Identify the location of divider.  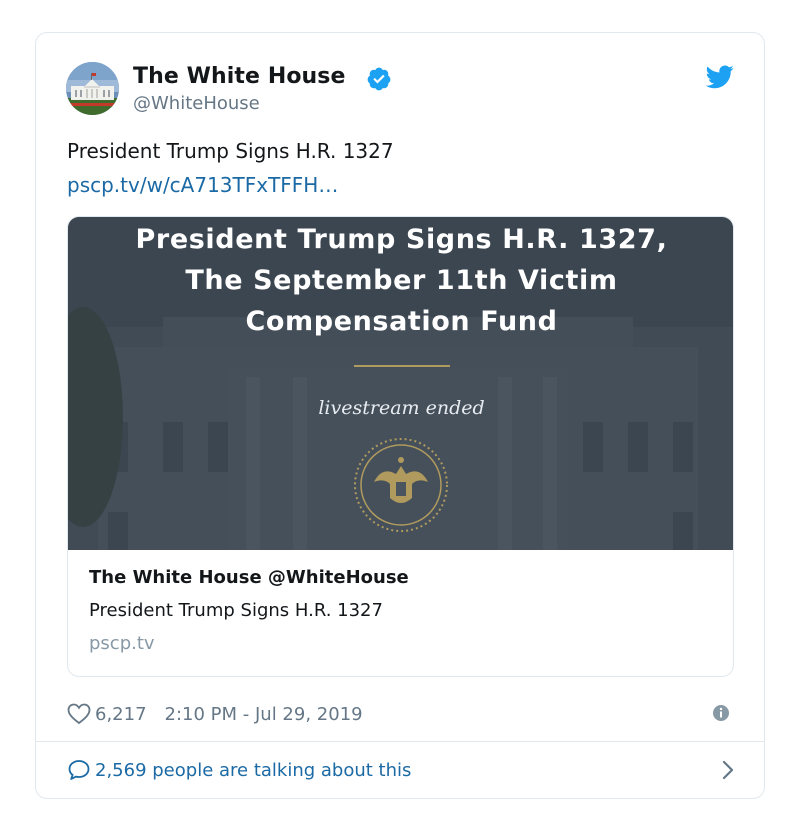
(400, 741).